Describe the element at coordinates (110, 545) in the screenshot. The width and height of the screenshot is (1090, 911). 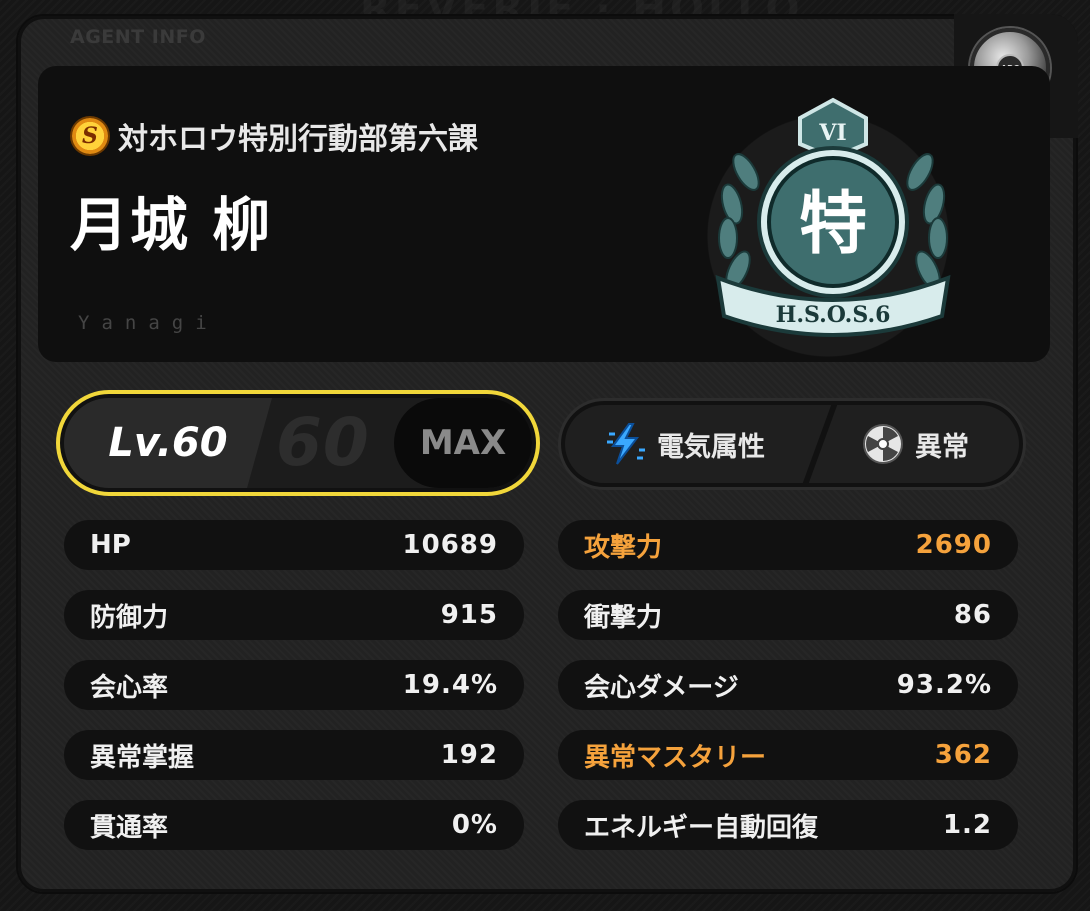
I see `stat-label: HP` at that location.